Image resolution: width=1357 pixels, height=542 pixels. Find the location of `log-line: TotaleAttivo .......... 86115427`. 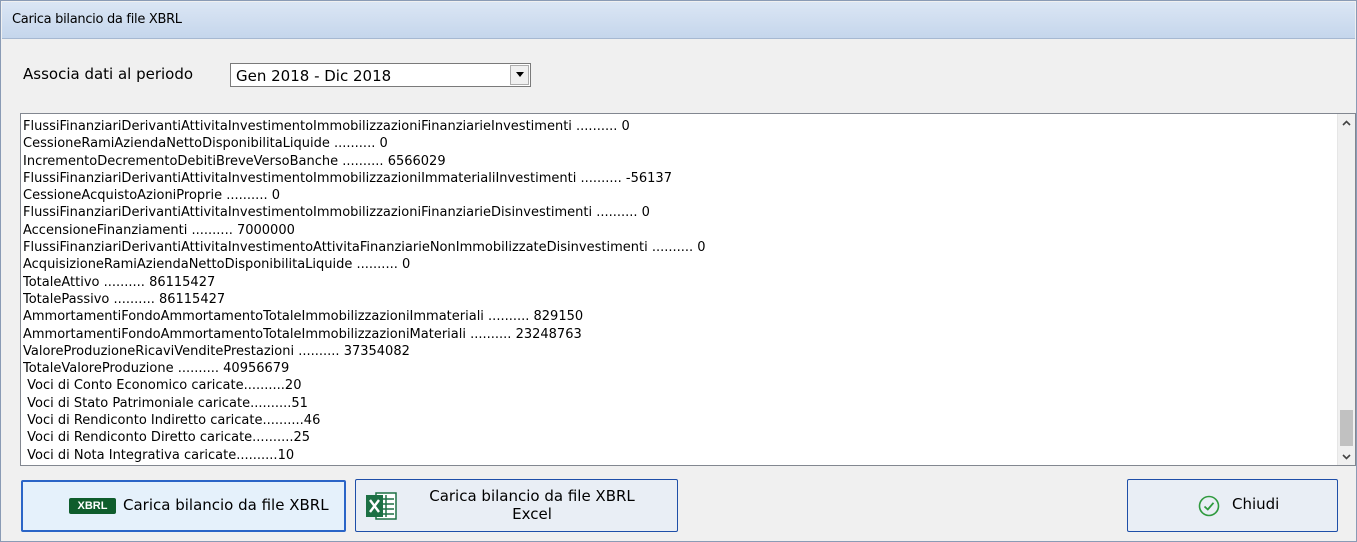

log-line: TotaleAttivo .......... 86115427 is located at coordinates (119, 282).